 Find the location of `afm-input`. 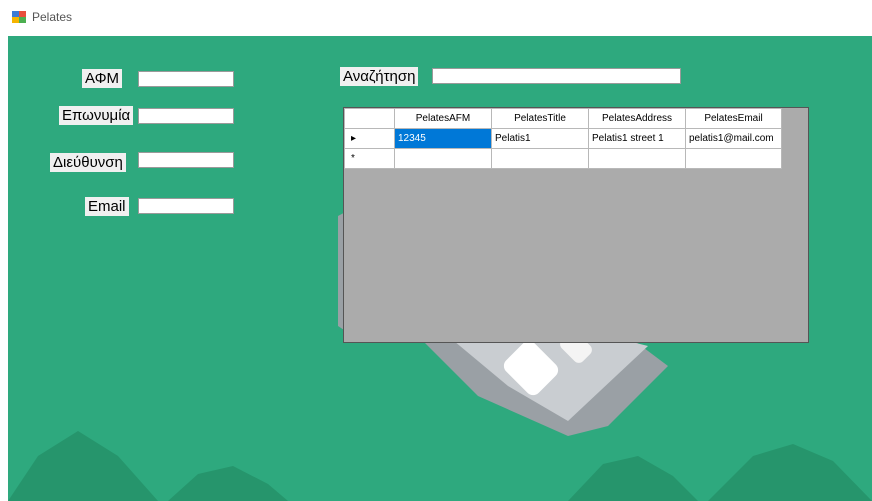

afm-input is located at coordinates (186, 79).